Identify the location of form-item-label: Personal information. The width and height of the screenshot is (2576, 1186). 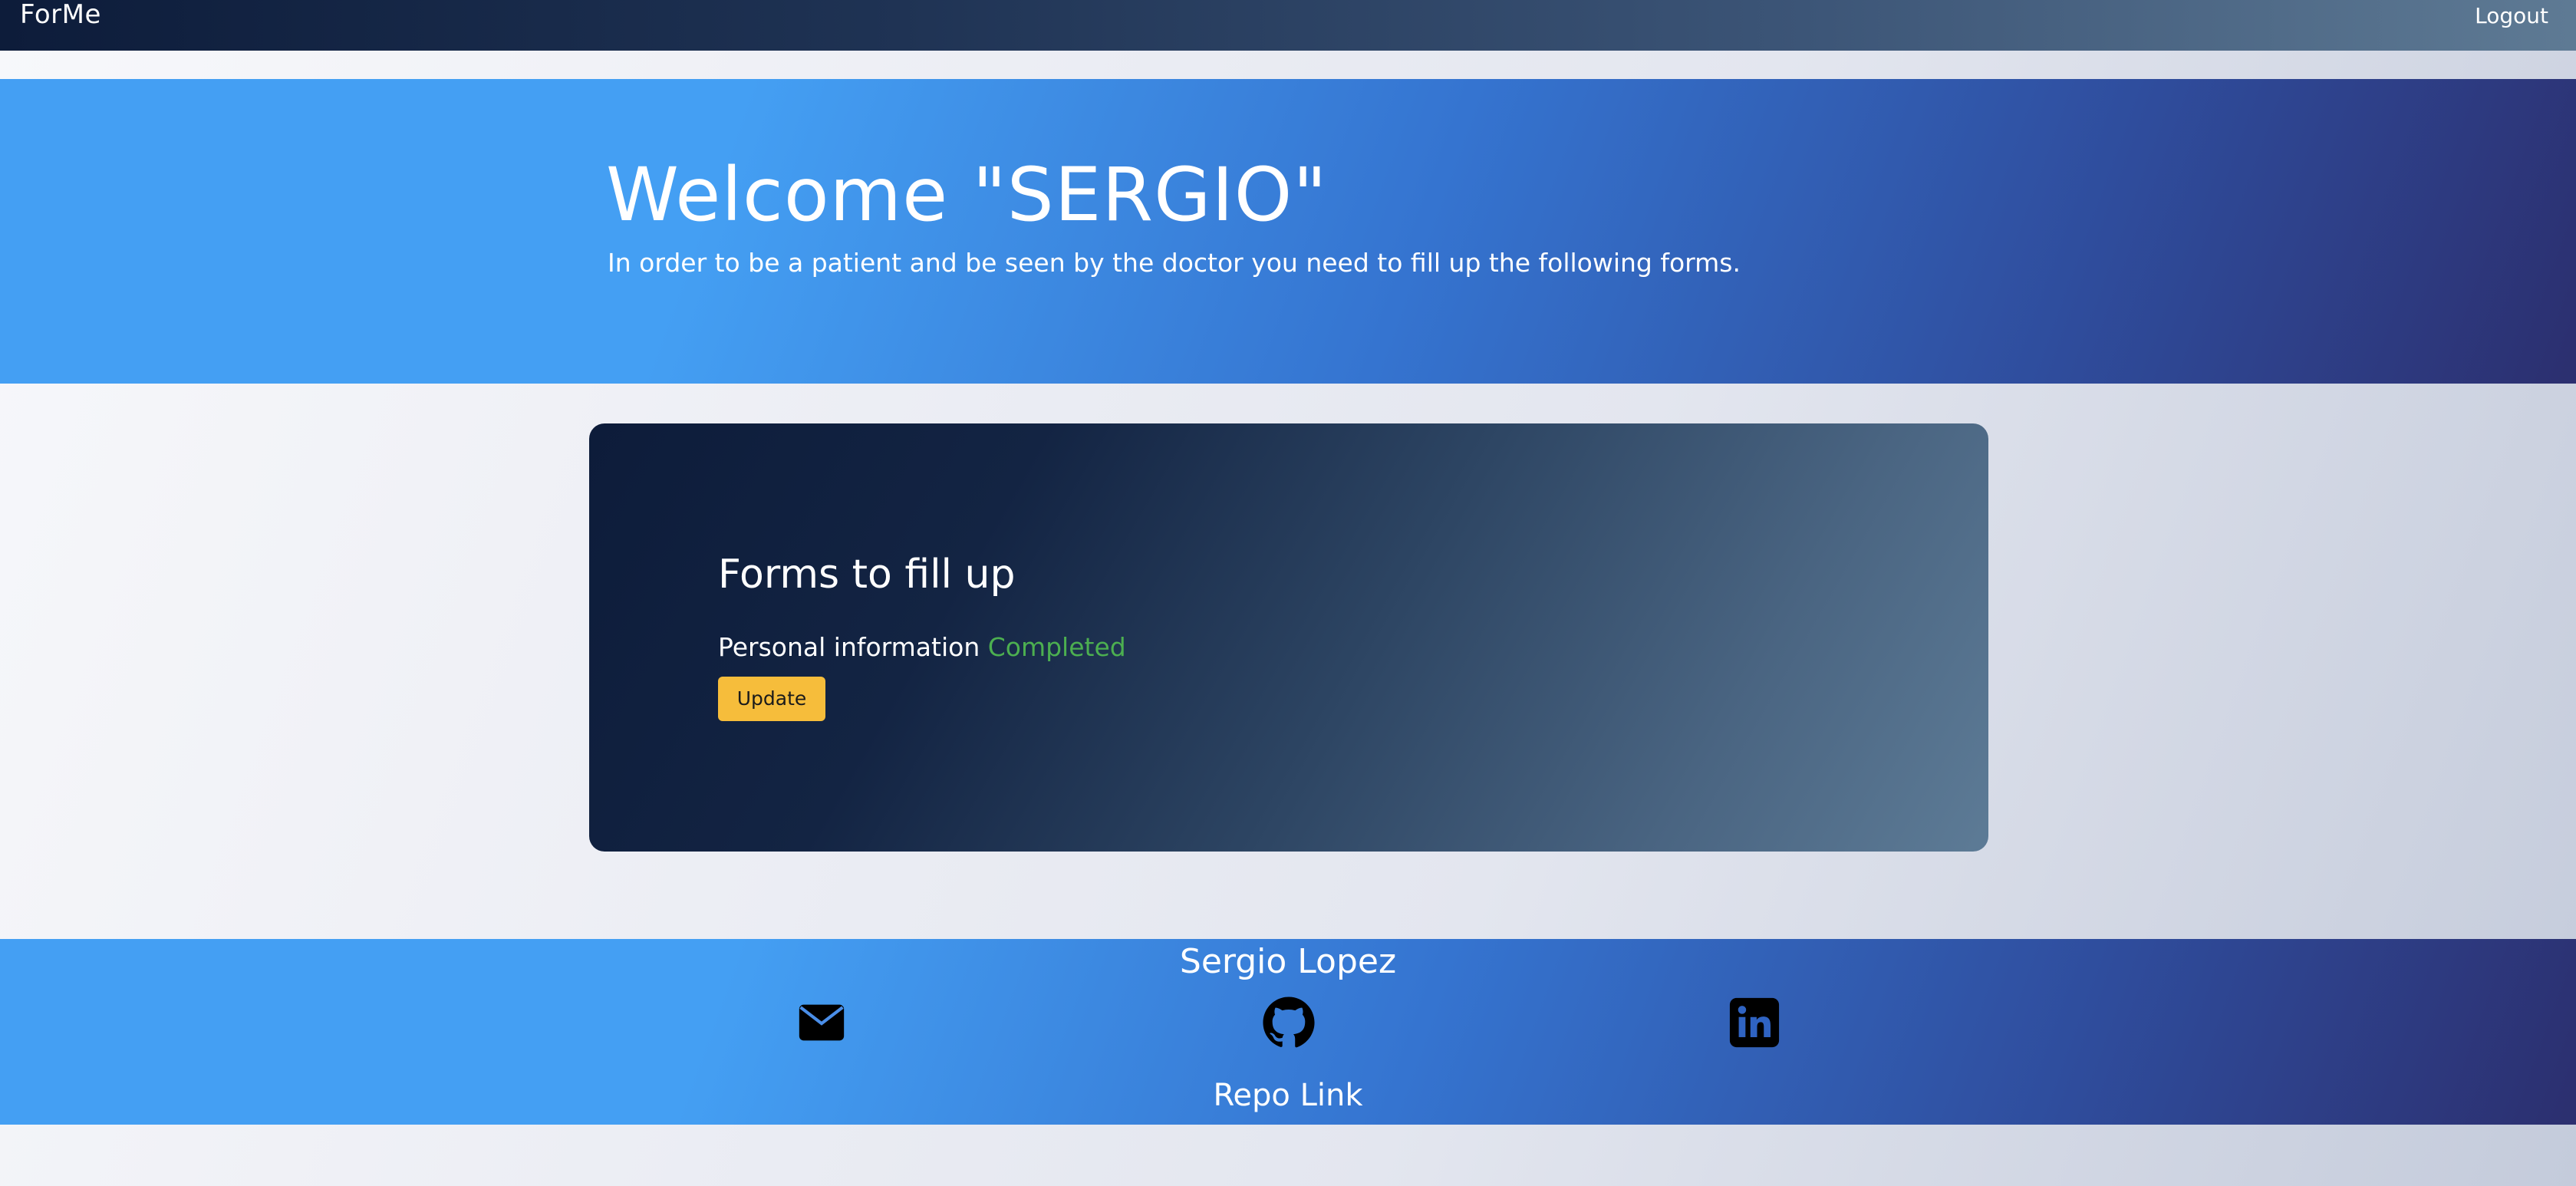
(849, 647).